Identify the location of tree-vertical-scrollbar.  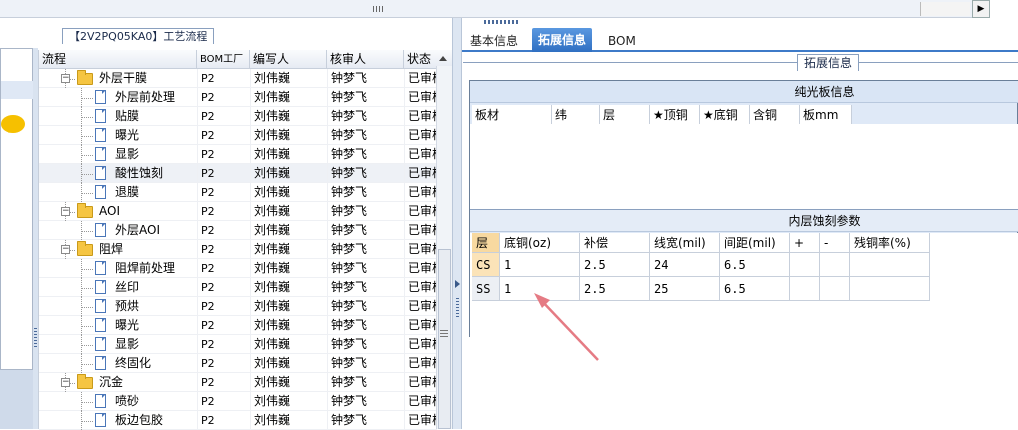
(444, 247).